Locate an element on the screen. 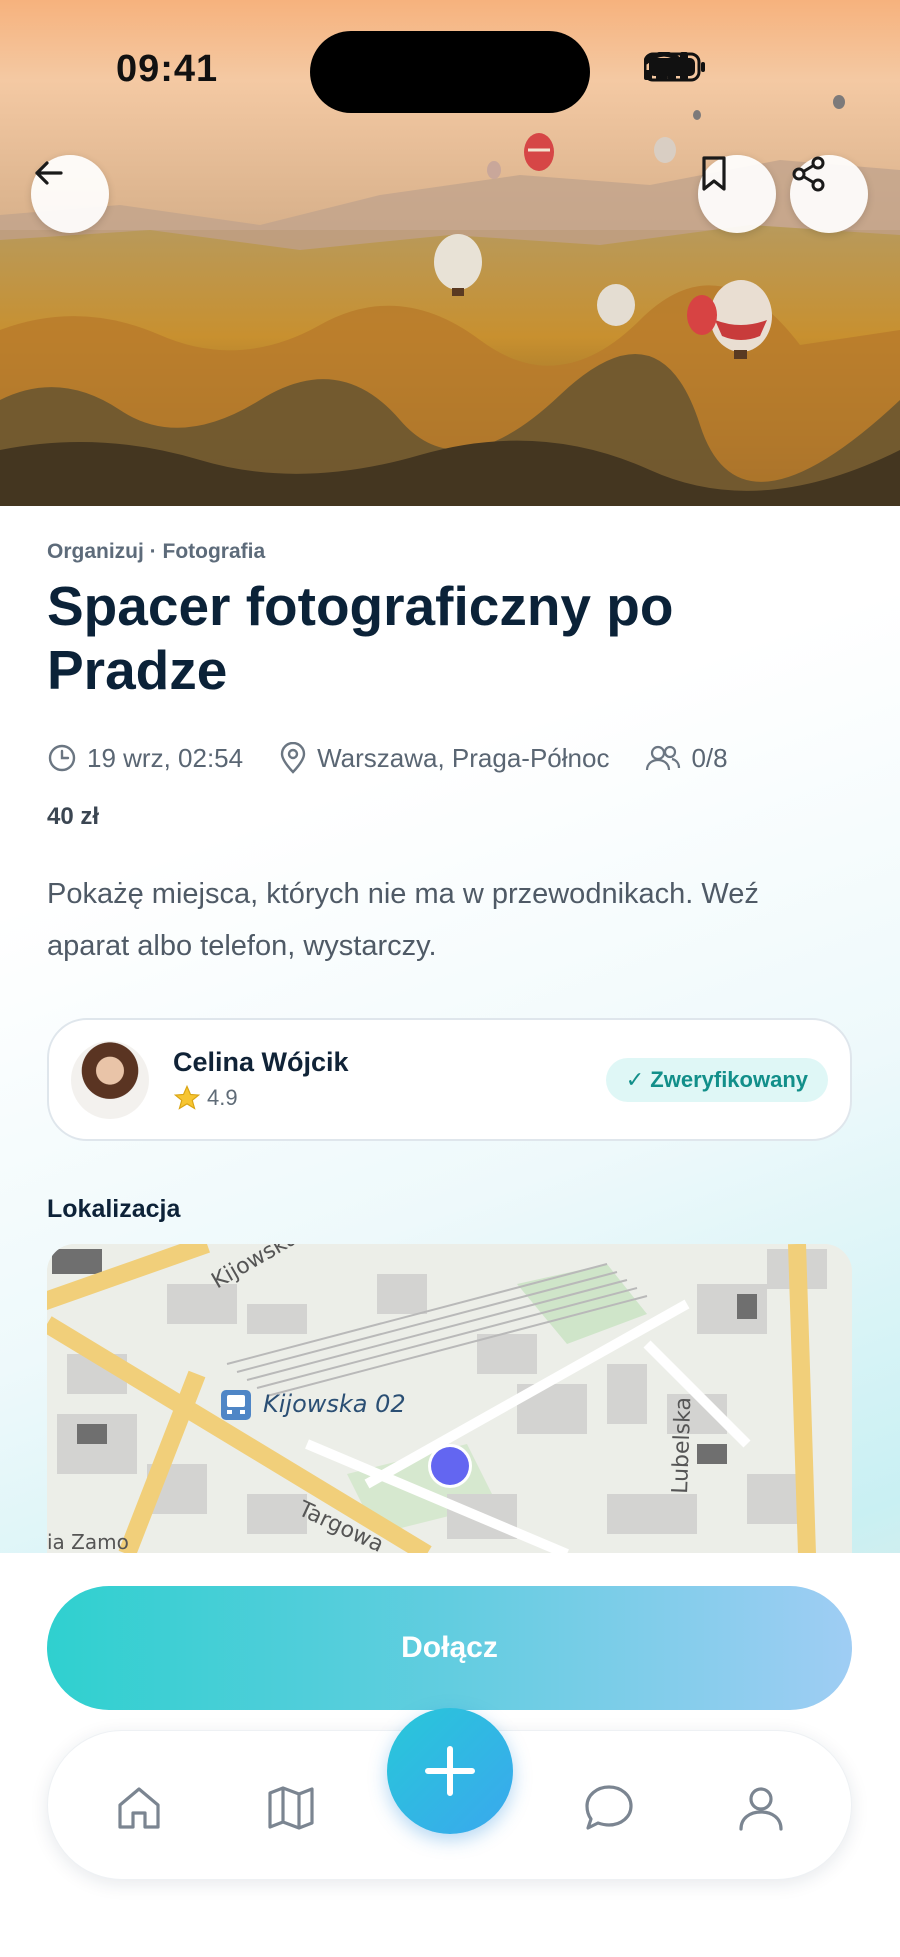 This screenshot has width=900, height=1957. chat-icon is located at coordinates (609, 1807).